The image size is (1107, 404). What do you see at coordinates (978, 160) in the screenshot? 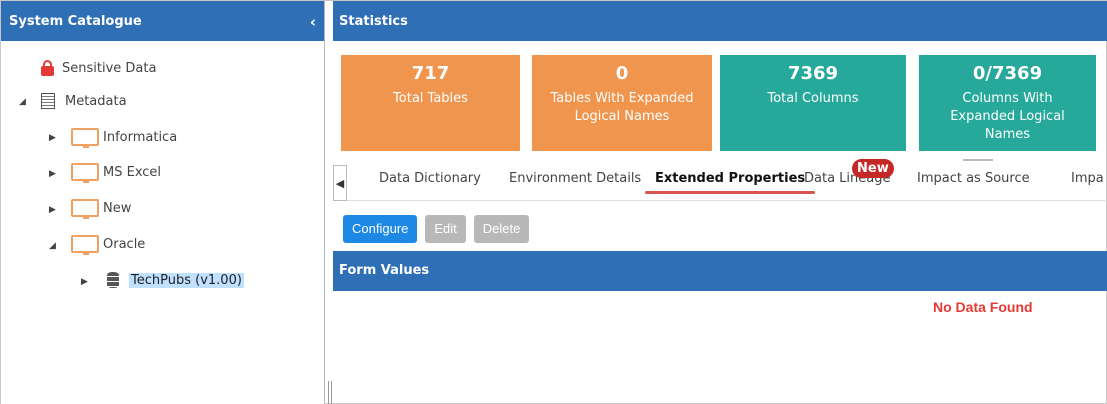
I see `resize-grip` at bounding box center [978, 160].